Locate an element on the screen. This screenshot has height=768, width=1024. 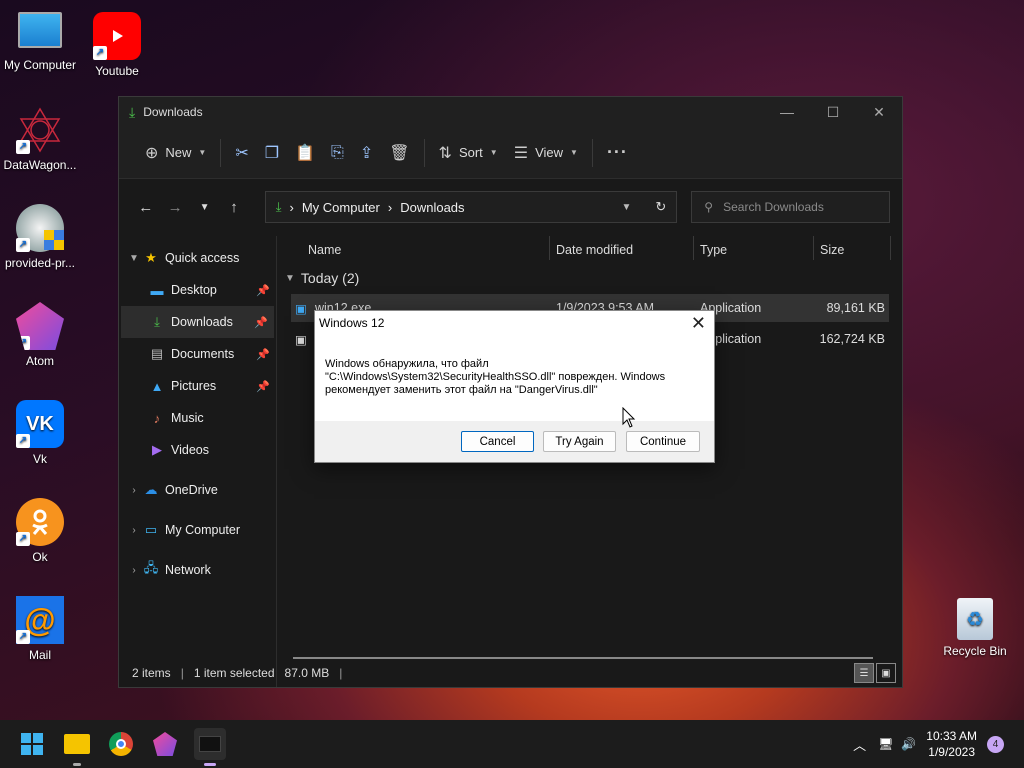
column-size: Size is located at coordinates (832, 250).